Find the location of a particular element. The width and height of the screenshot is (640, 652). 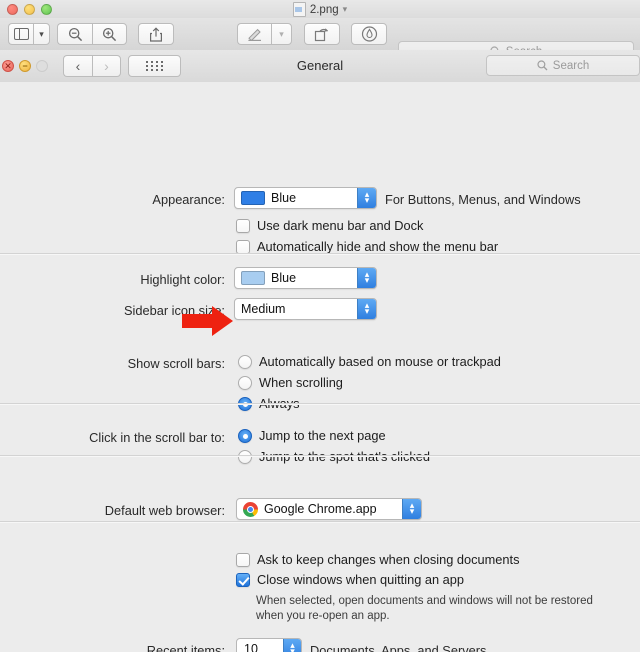

radio-automatic is located at coordinates (245, 361).